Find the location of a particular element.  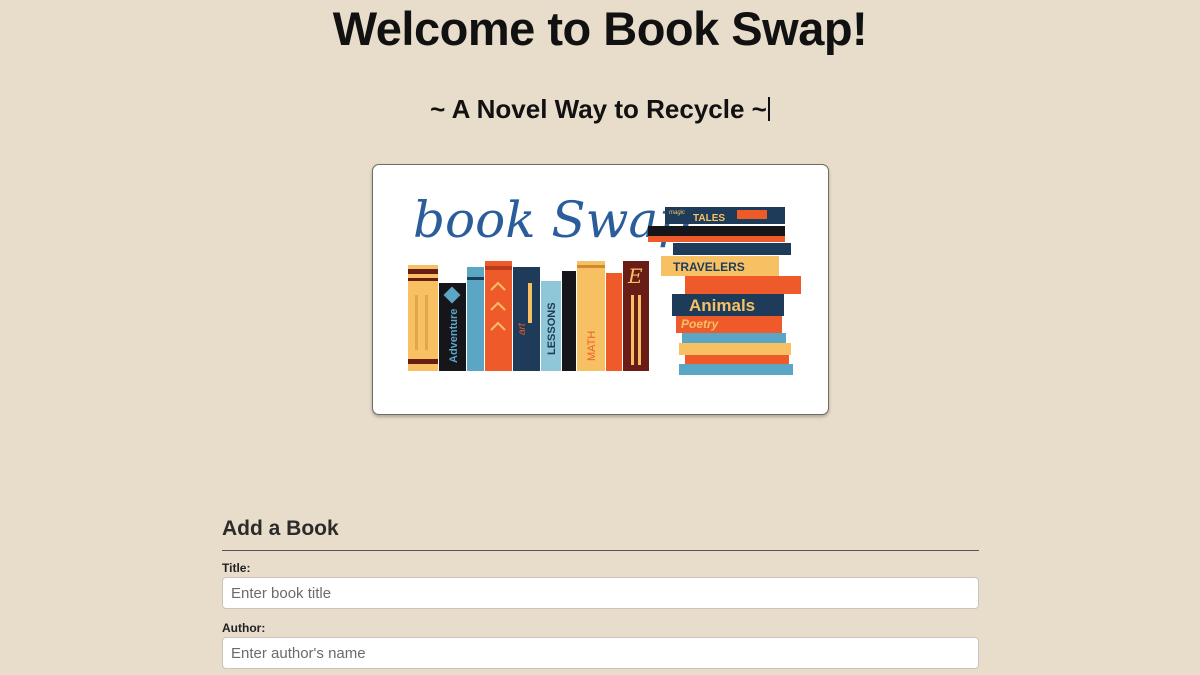

title-label: Title: is located at coordinates (236, 568).